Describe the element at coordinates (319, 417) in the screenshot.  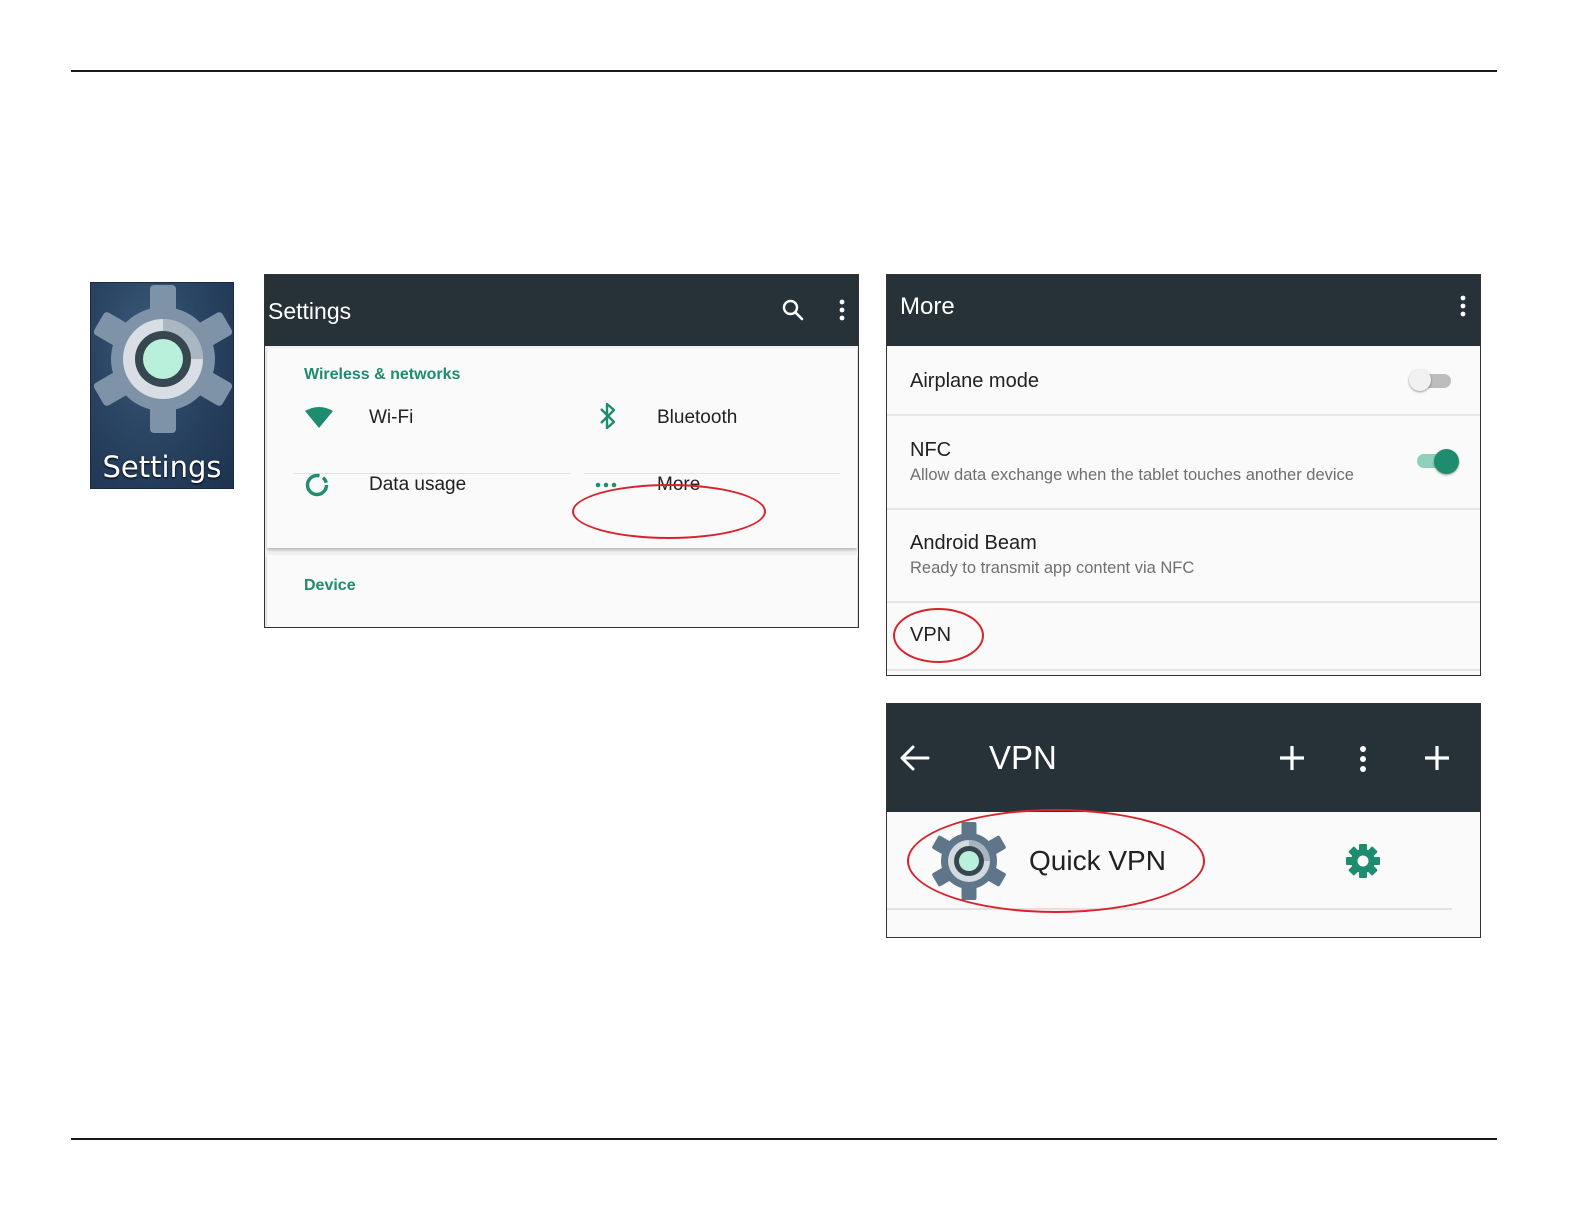
I see `wifi-icon` at that location.